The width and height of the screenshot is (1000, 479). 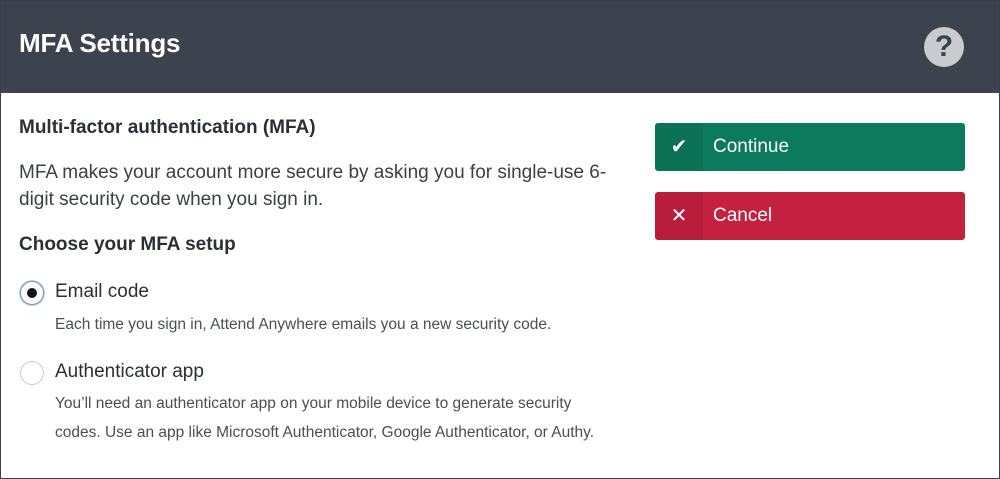 What do you see at coordinates (679, 147) in the screenshot?
I see `checkmark-icon: ✔` at bounding box center [679, 147].